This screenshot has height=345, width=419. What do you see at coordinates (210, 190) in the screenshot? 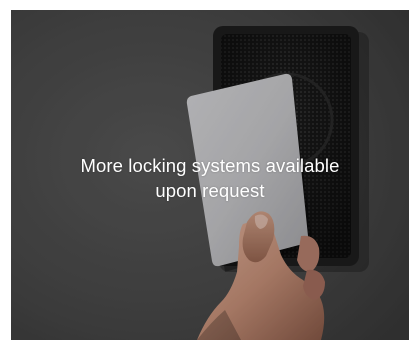
I see `promo-caption-line-2: upon request` at bounding box center [210, 190].